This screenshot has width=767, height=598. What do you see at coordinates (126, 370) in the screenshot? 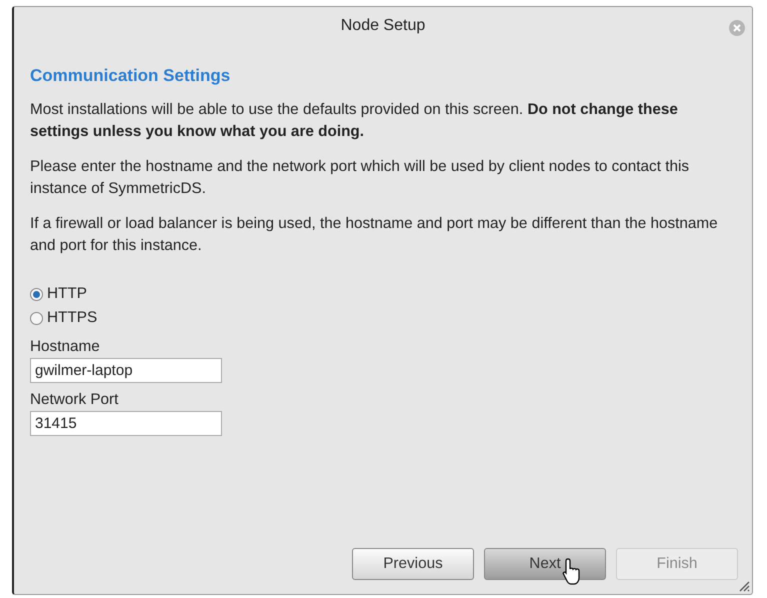
I see `text-field: gwilmer-laptop` at bounding box center [126, 370].